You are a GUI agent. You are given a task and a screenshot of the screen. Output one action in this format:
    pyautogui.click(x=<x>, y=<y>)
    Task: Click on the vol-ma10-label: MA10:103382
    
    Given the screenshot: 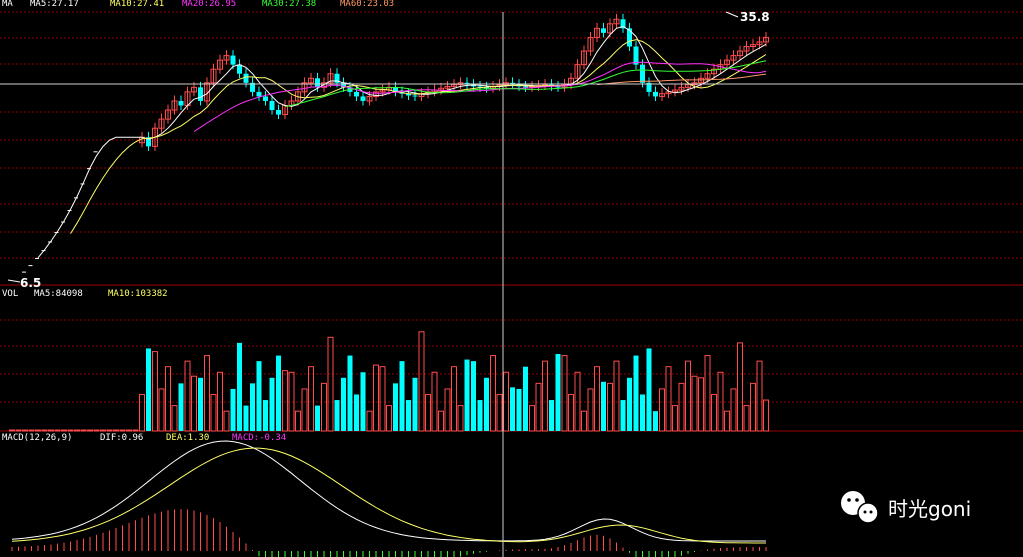 What is the action you would take?
    pyautogui.click(x=138, y=294)
    